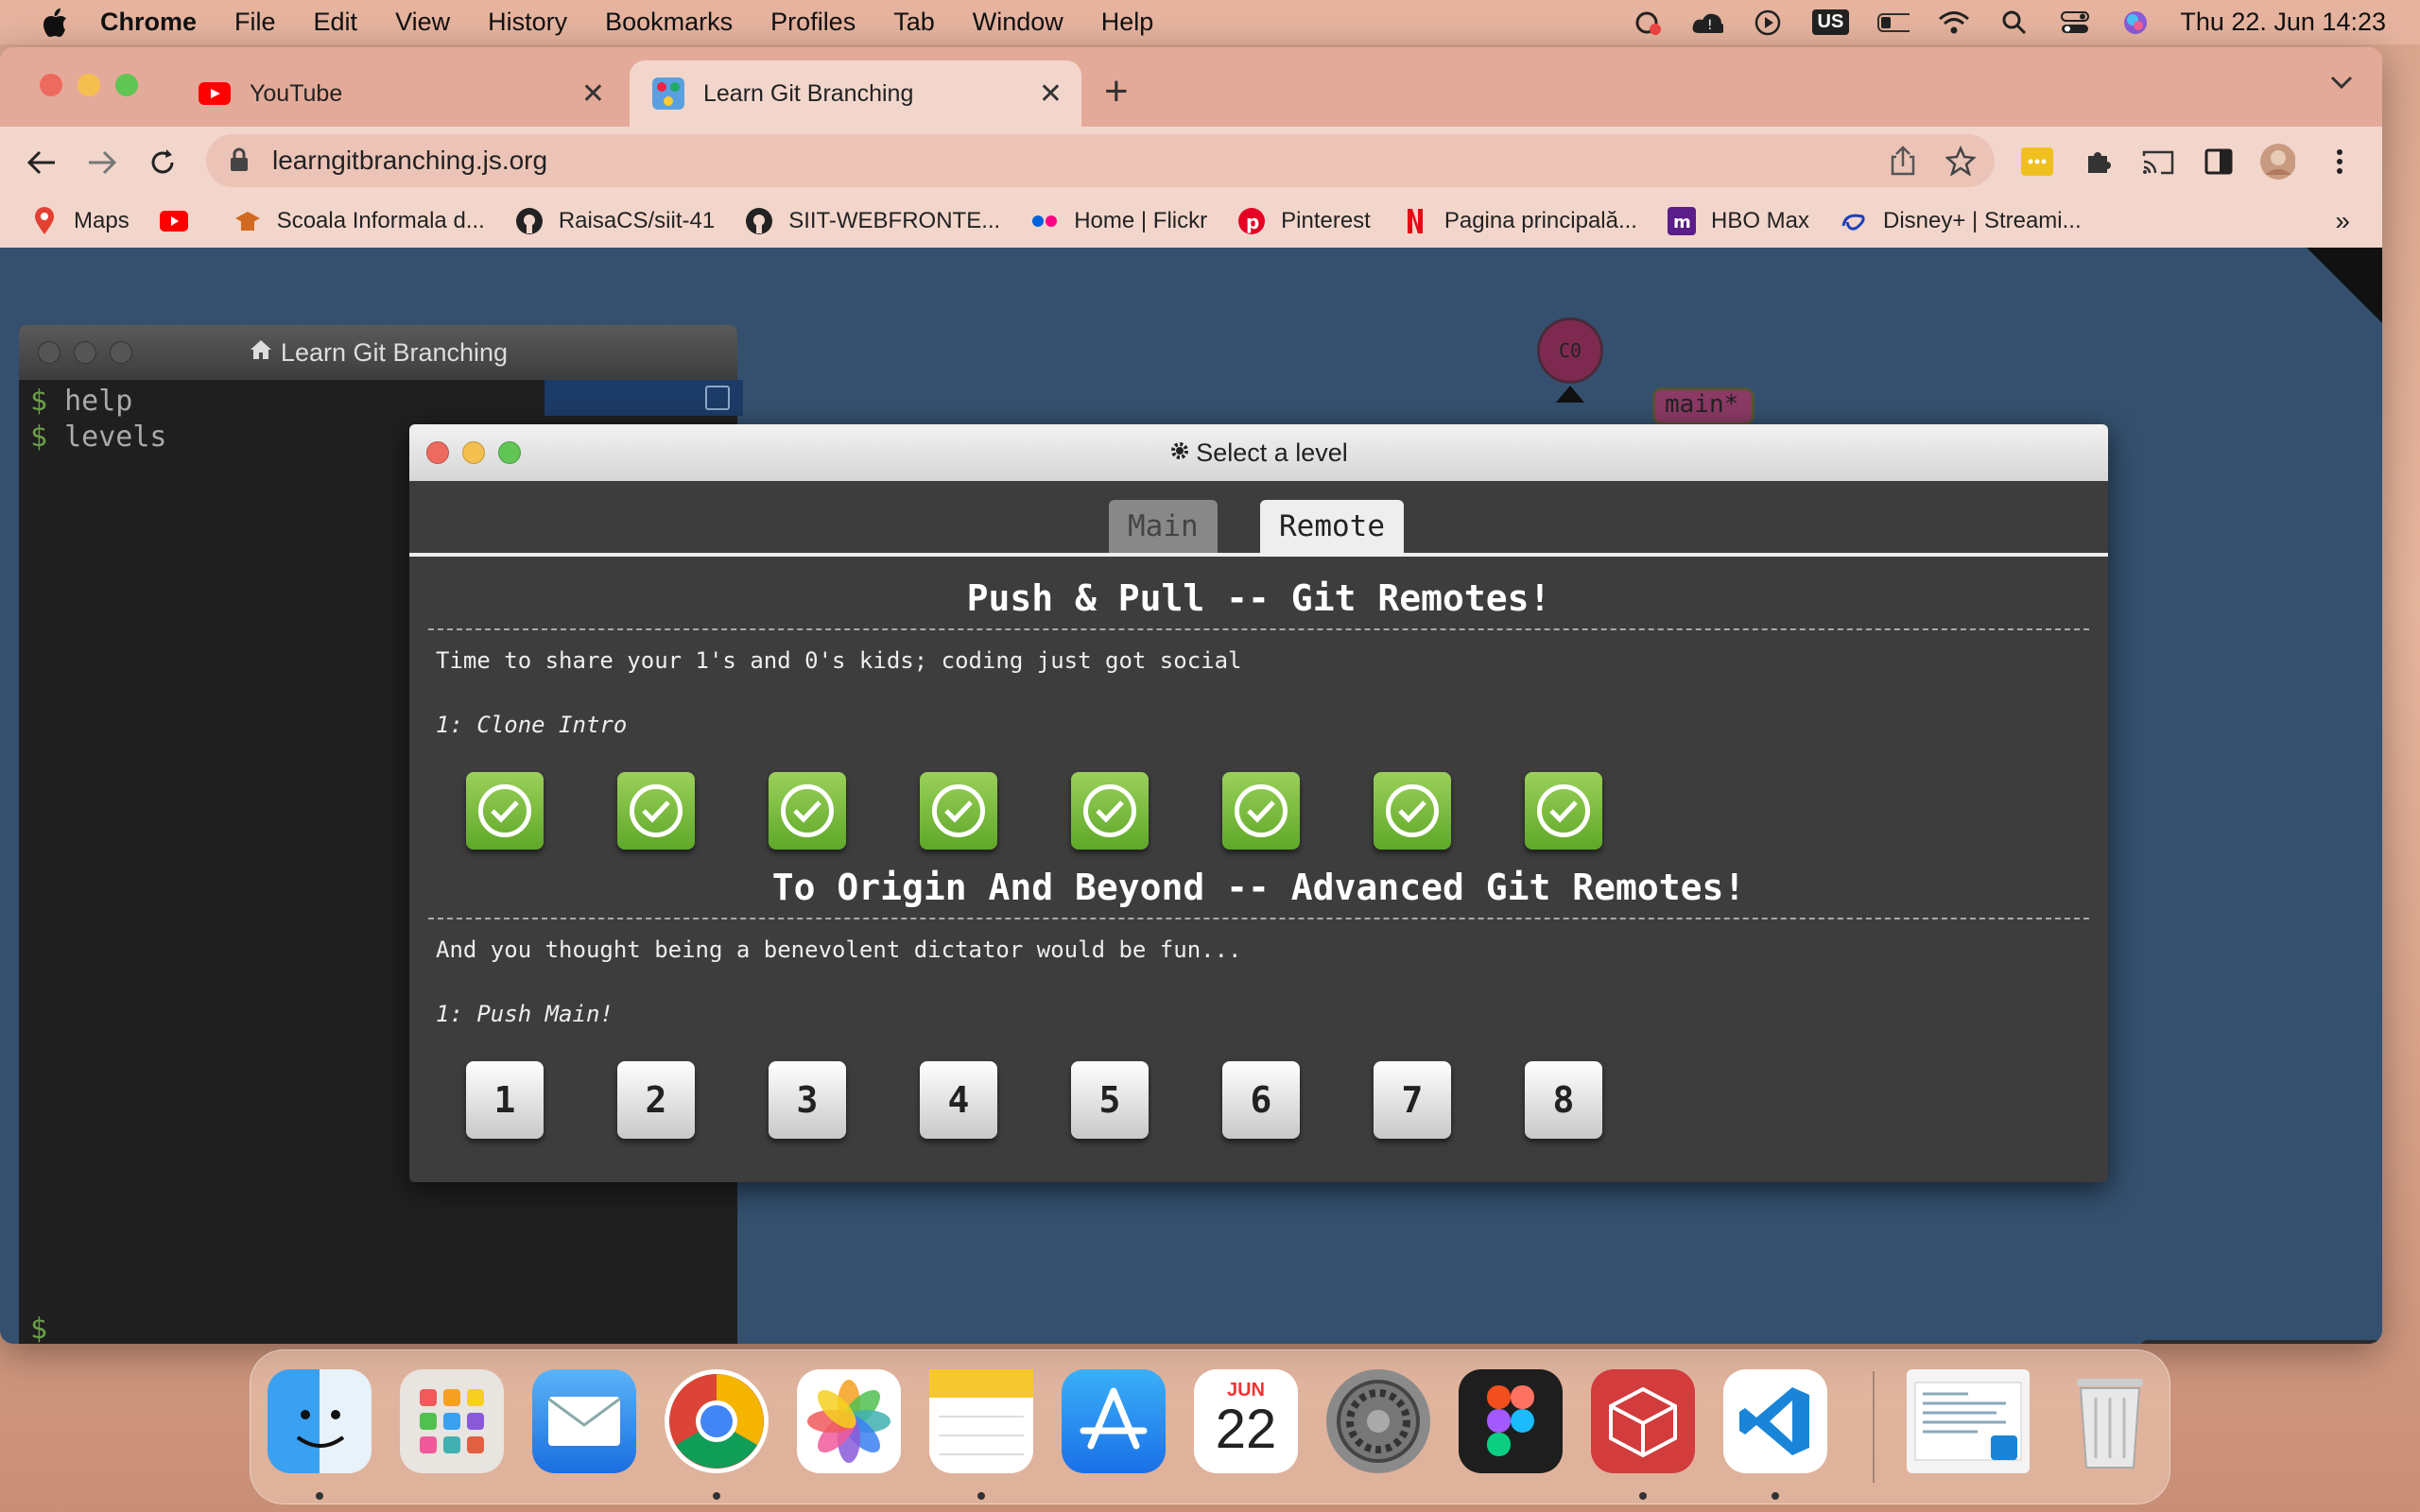  What do you see at coordinates (509, 452) in the screenshot?
I see `dialog-zoom-button` at bounding box center [509, 452].